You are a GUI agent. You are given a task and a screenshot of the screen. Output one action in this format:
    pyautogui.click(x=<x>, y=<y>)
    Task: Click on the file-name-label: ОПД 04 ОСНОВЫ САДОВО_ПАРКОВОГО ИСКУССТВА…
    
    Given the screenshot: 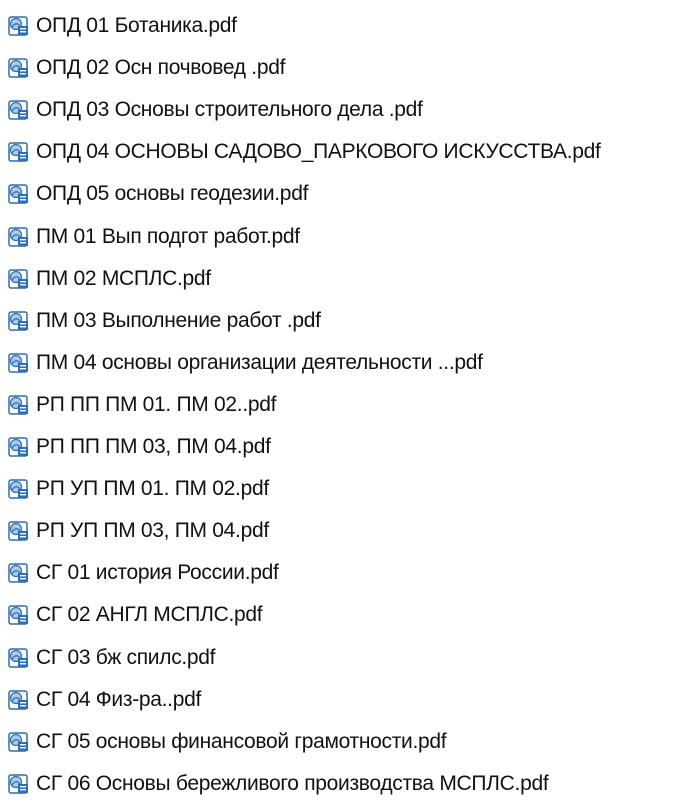 What is the action you would take?
    pyautogui.click(x=318, y=151)
    